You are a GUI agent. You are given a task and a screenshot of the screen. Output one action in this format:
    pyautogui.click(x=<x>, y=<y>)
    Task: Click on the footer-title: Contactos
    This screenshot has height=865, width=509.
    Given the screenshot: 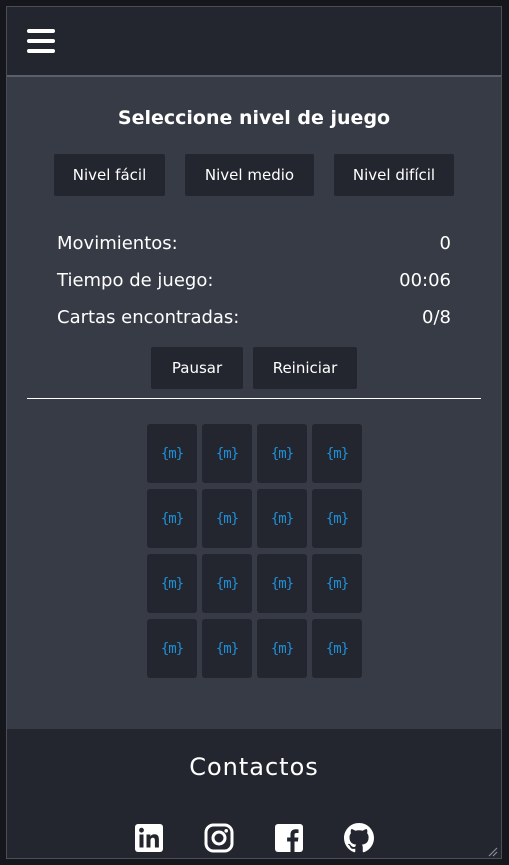 What is the action you would take?
    pyautogui.click(x=254, y=767)
    